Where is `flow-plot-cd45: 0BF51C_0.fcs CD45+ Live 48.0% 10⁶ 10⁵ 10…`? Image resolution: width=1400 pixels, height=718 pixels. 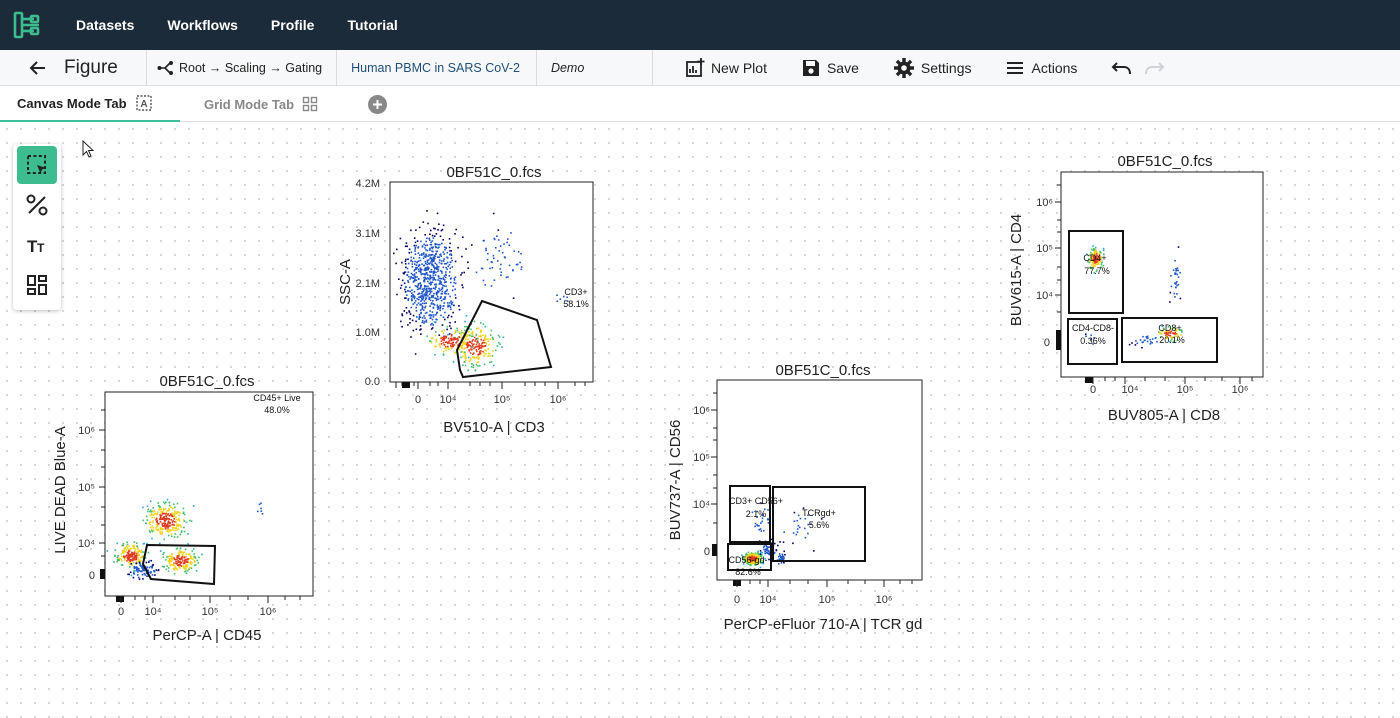
flow-plot-cd45: 0BF51C_0.fcs CD45+ Live 48.0% 10⁶ 10⁵ 10… is located at coordinates (190, 510).